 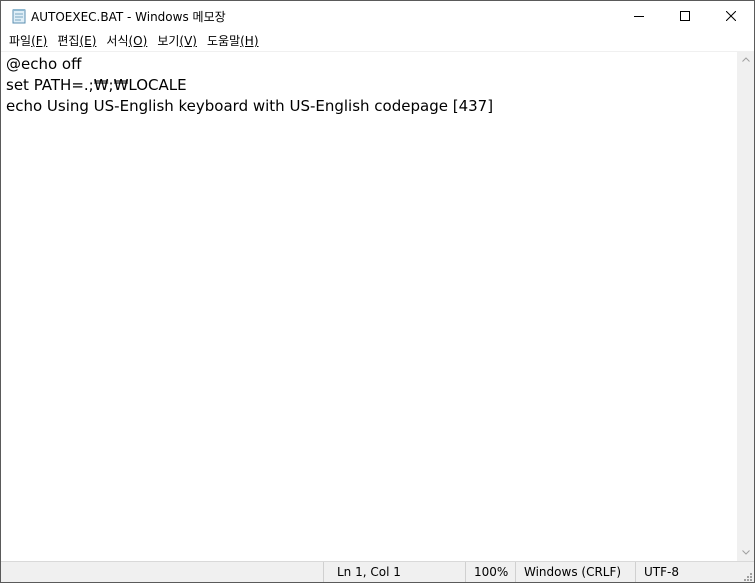 I want to click on menu-view: 보기(V), so click(x=177, y=41).